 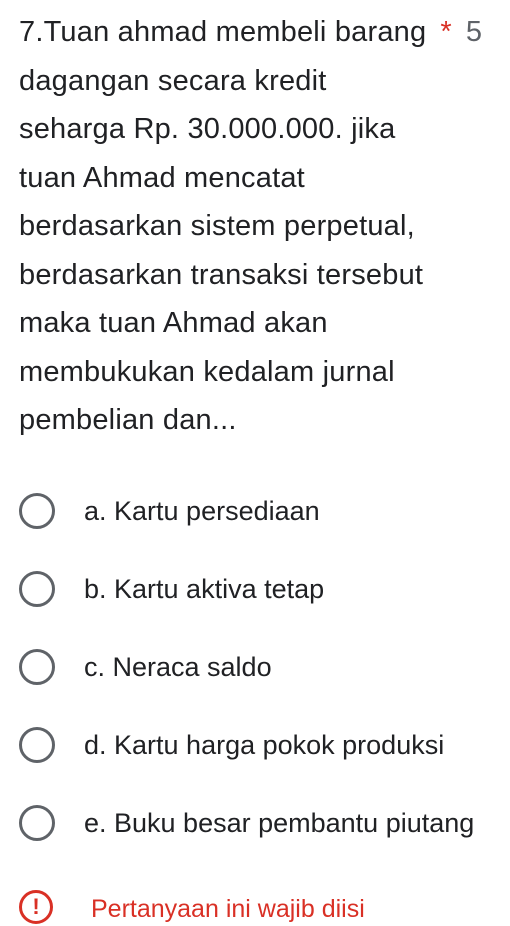 What do you see at coordinates (446, 32) in the screenshot?
I see `required-asterisk: *` at bounding box center [446, 32].